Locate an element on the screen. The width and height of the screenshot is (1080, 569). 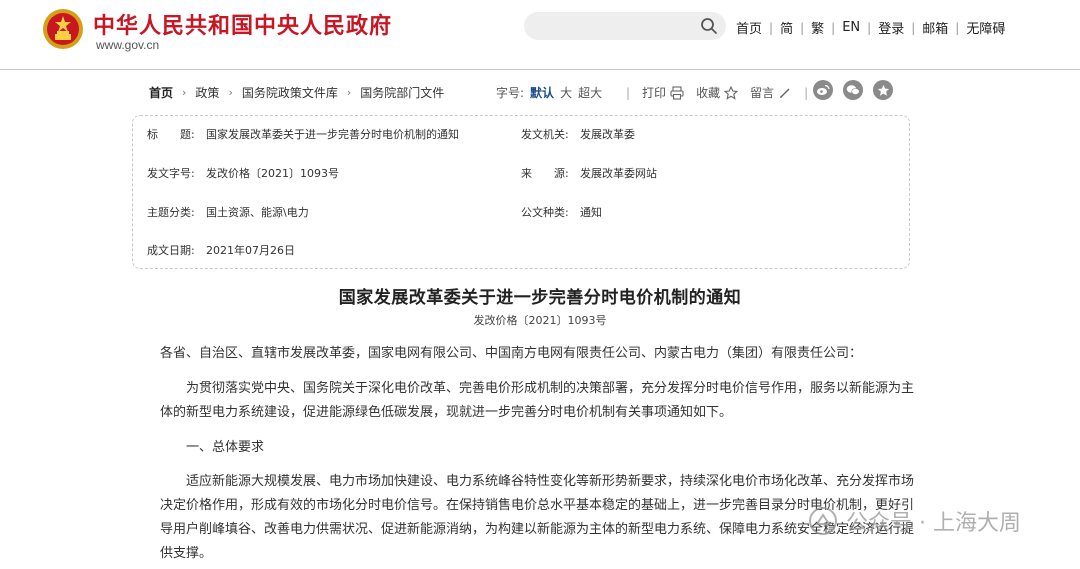
nav-english: EN is located at coordinates (851, 27).